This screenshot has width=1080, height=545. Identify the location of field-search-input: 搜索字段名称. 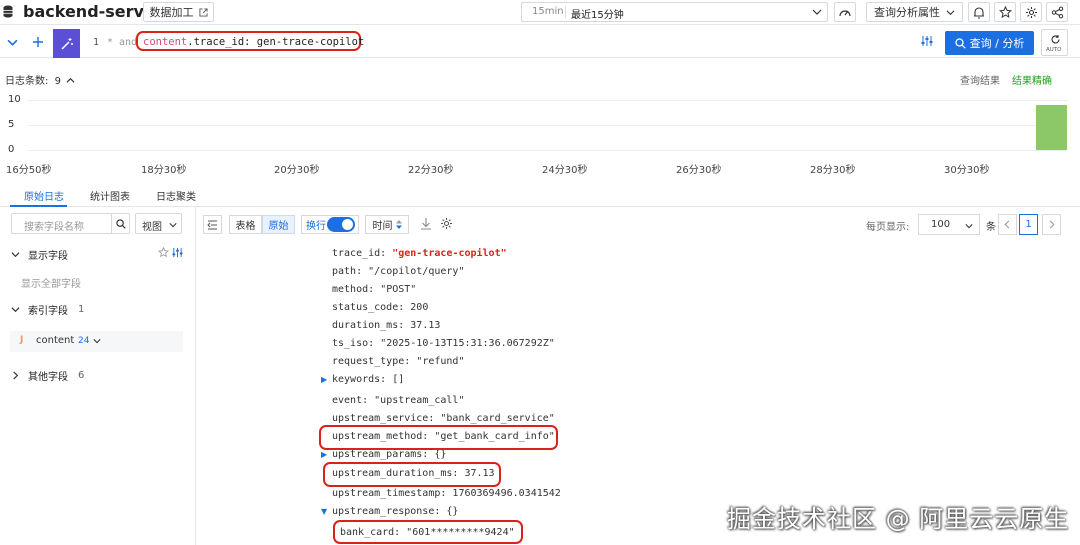
(70, 223).